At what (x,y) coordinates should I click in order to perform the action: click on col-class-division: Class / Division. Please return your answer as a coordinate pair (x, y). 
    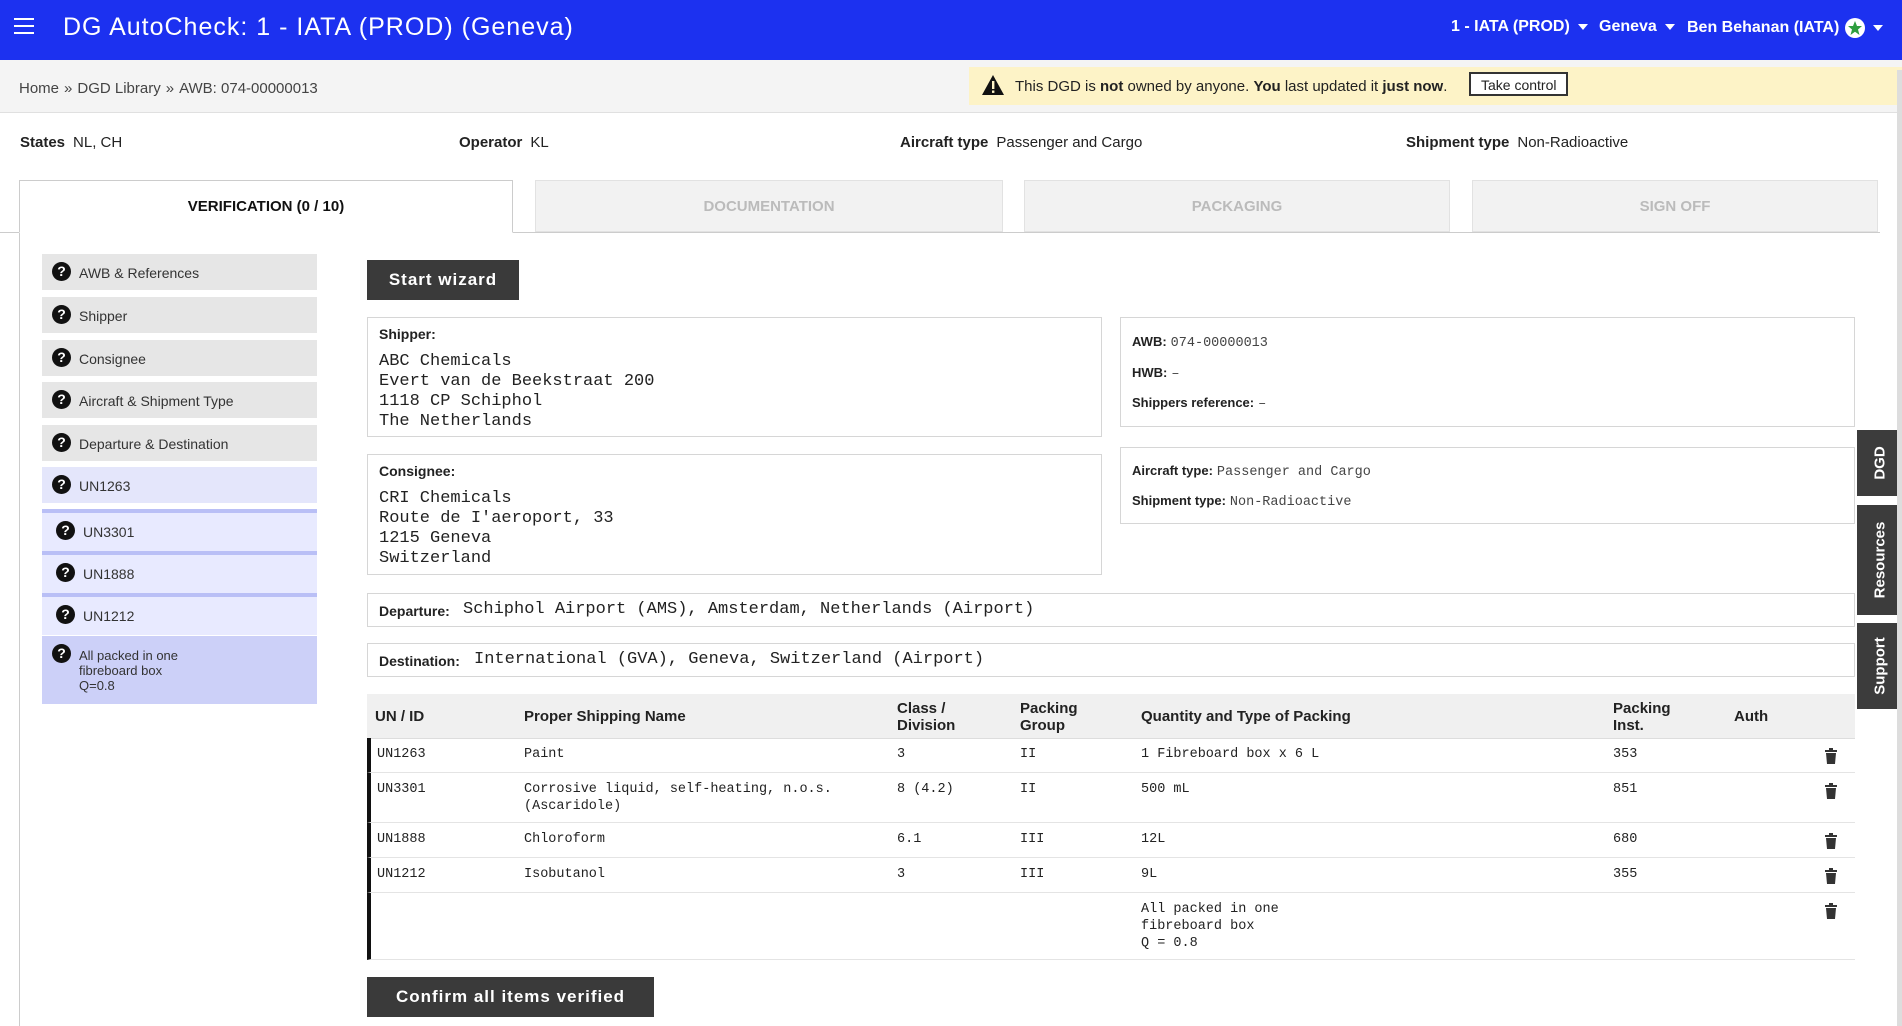
    Looking at the image, I should click on (926, 717).